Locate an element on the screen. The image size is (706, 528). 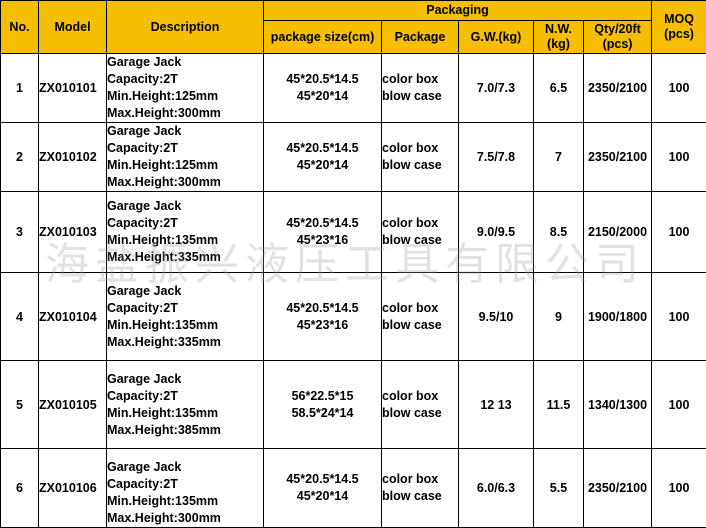
header-qty-line1: Qty/20ft is located at coordinates (617, 29).